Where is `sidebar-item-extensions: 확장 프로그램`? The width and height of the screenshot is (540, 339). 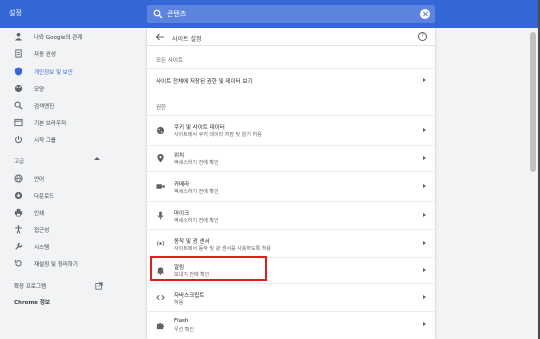 sidebar-item-extensions: 확장 프로그램 is located at coordinates (30, 286).